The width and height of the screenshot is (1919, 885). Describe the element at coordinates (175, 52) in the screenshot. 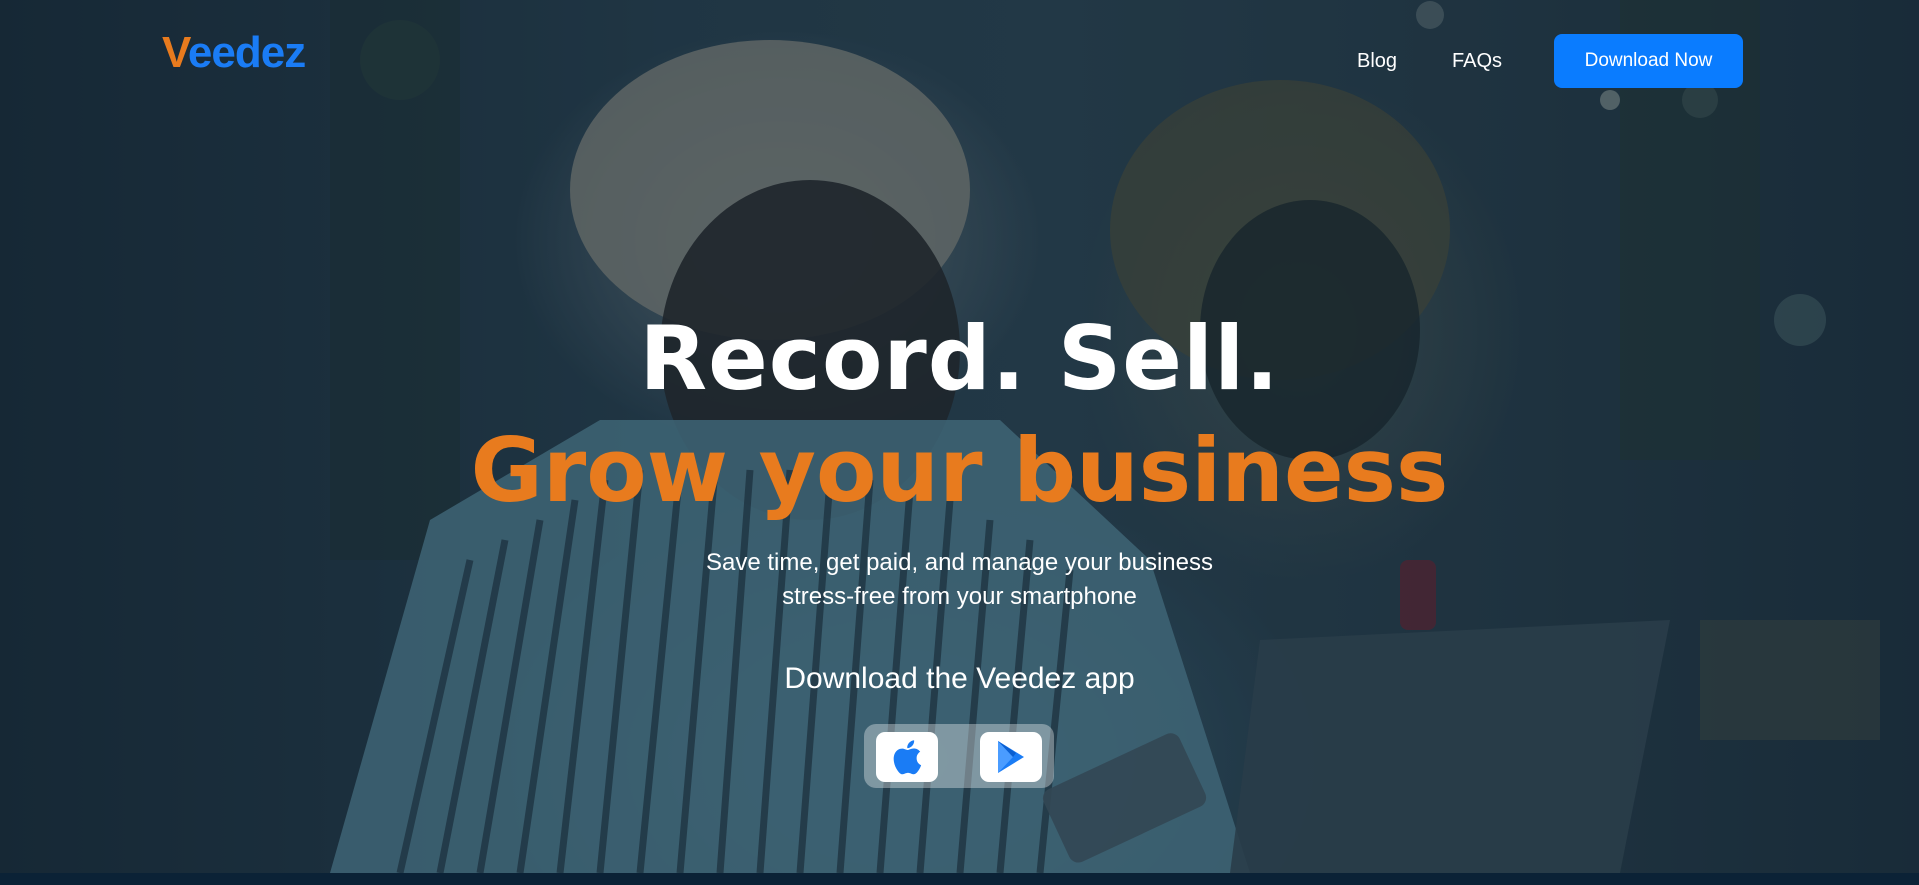

I see `logo-letter-v: V` at that location.